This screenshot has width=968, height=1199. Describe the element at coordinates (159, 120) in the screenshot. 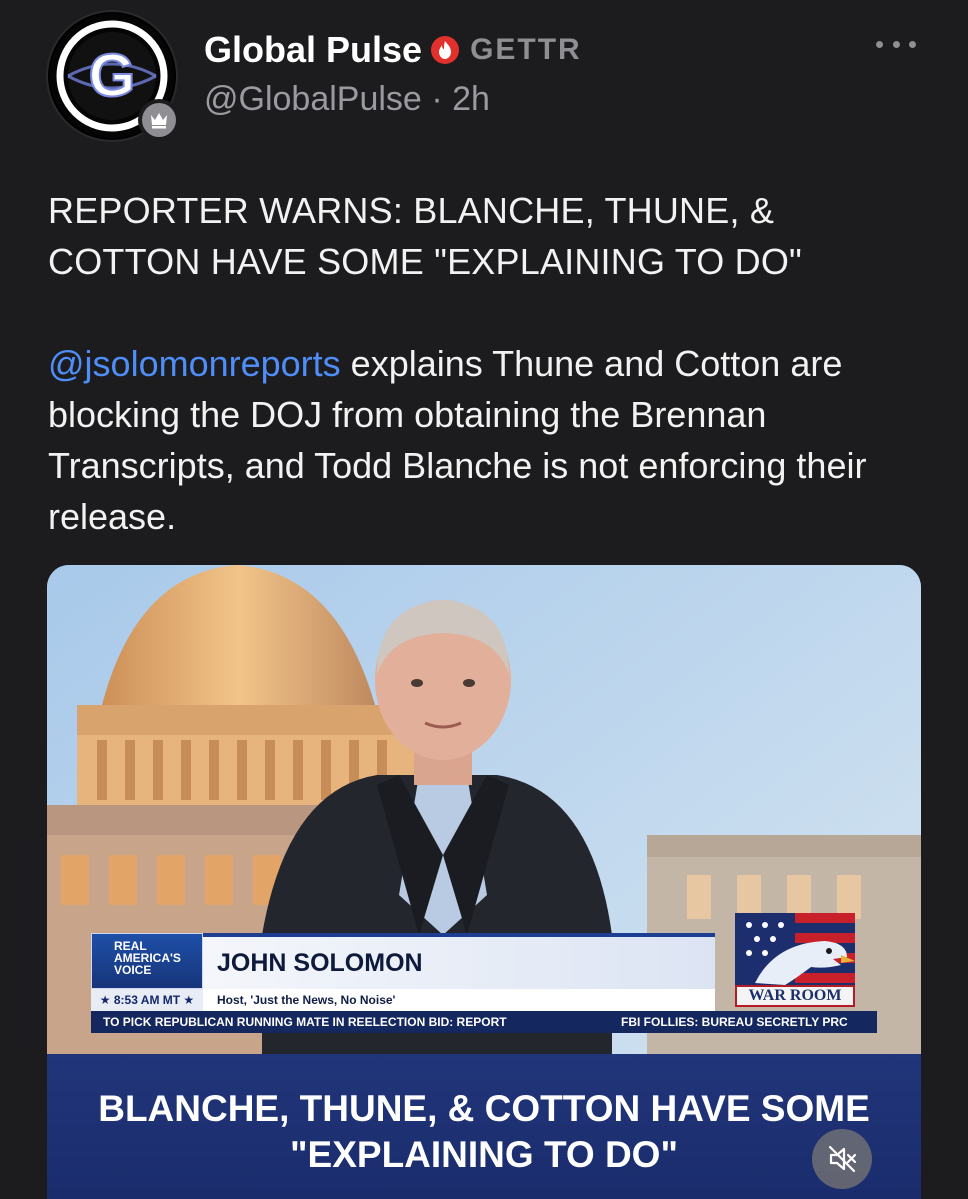

I see `crown-badge-icon` at that location.